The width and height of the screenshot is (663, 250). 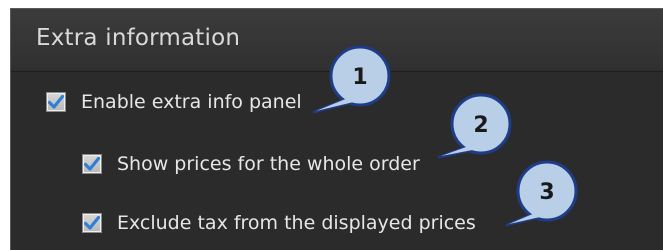 What do you see at coordinates (359, 77) in the screenshot?
I see `callout-1-number: 1` at bounding box center [359, 77].